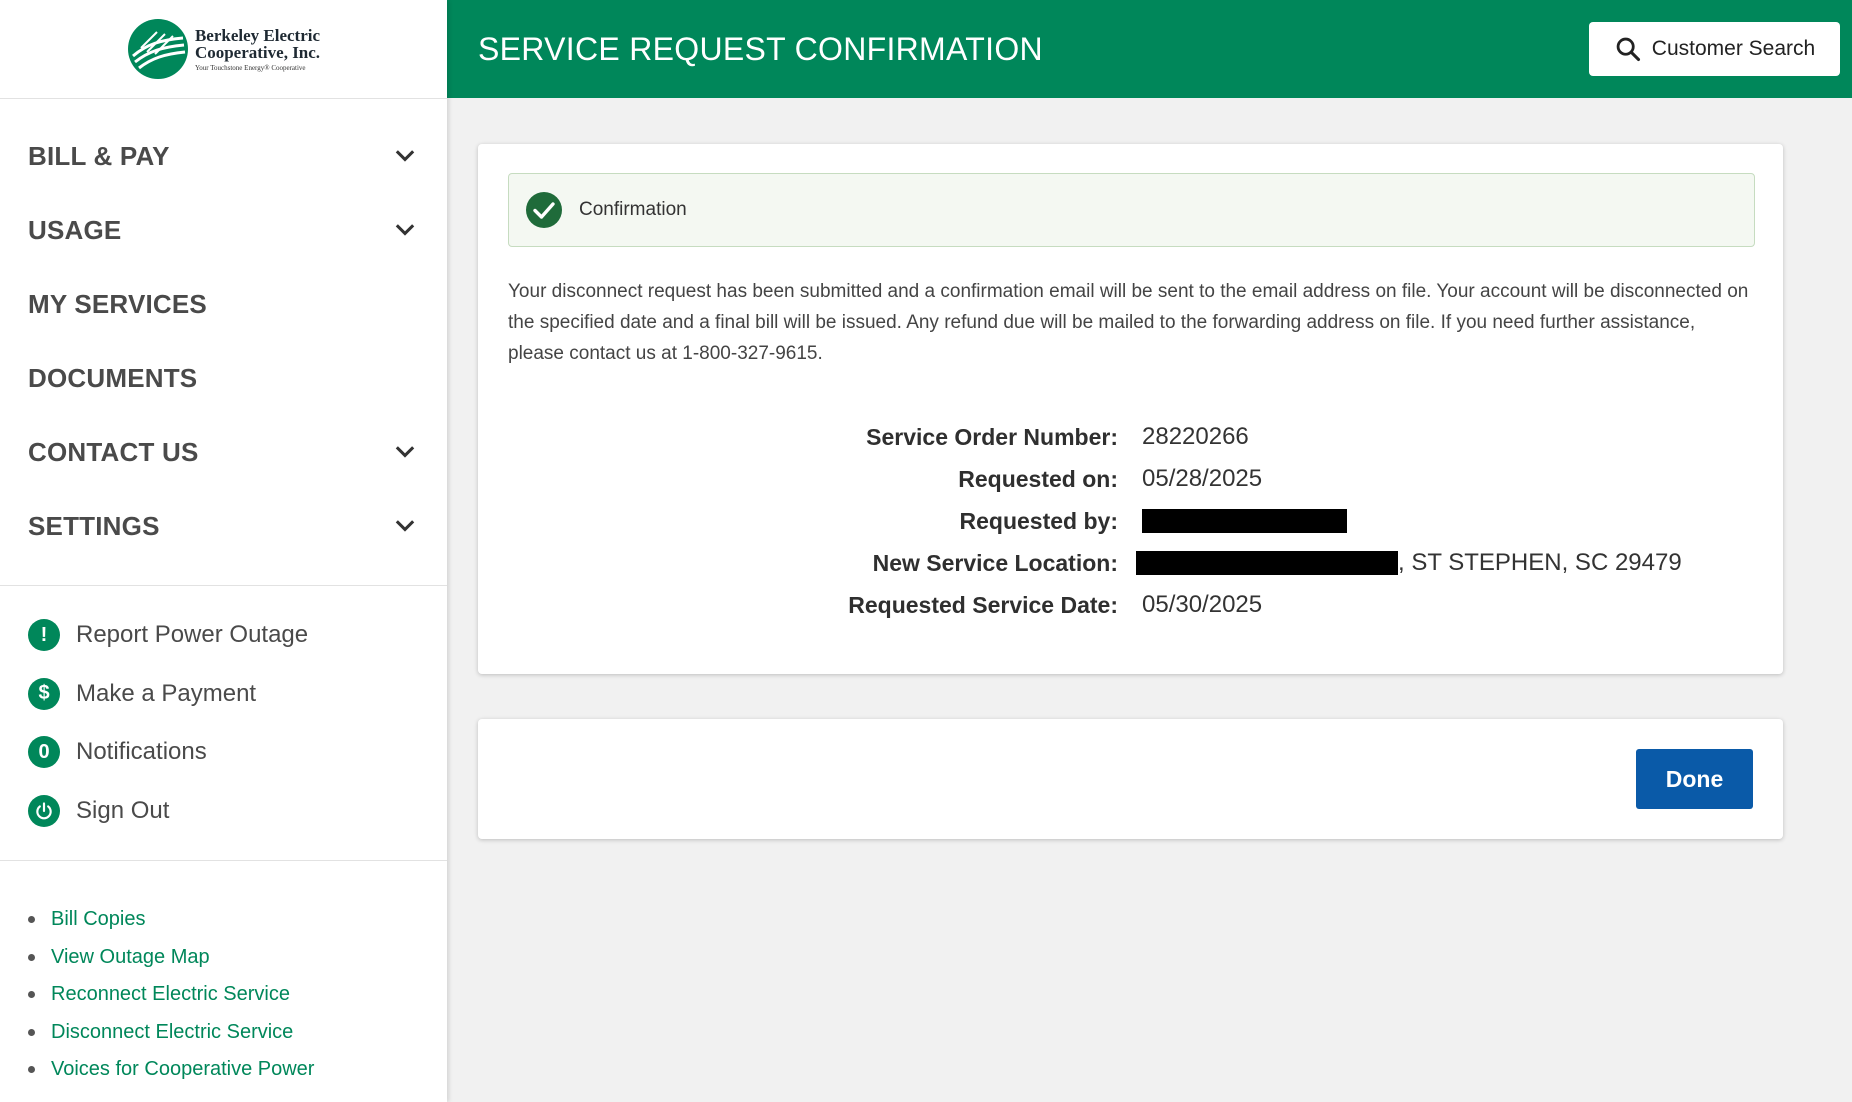 The image size is (1852, 1102). I want to click on search-icon, so click(1628, 49).